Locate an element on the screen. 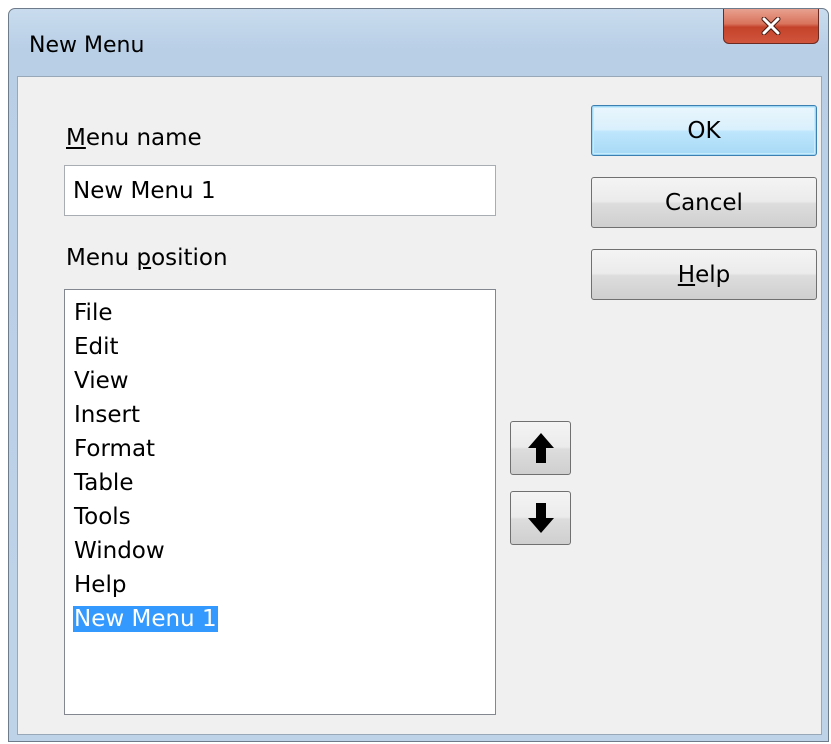 The image size is (831, 744). list-item-label: Tools is located at coordinates (102, 517).